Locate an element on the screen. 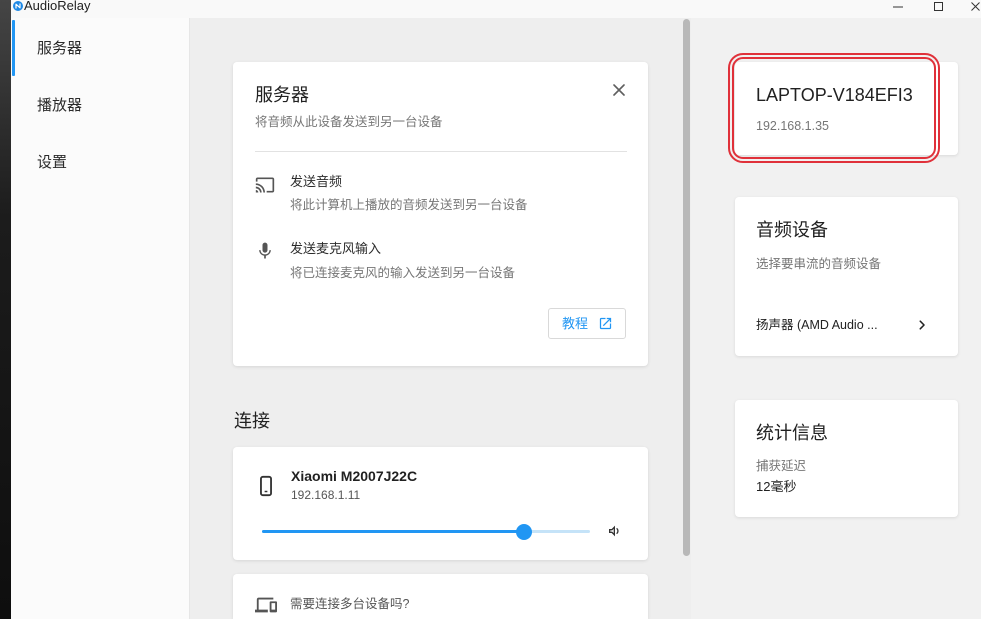 The height and width of the screenshot is (619, 981). host-name: LAPTOP-V184EFI3 is located at coordinates (834, 95).